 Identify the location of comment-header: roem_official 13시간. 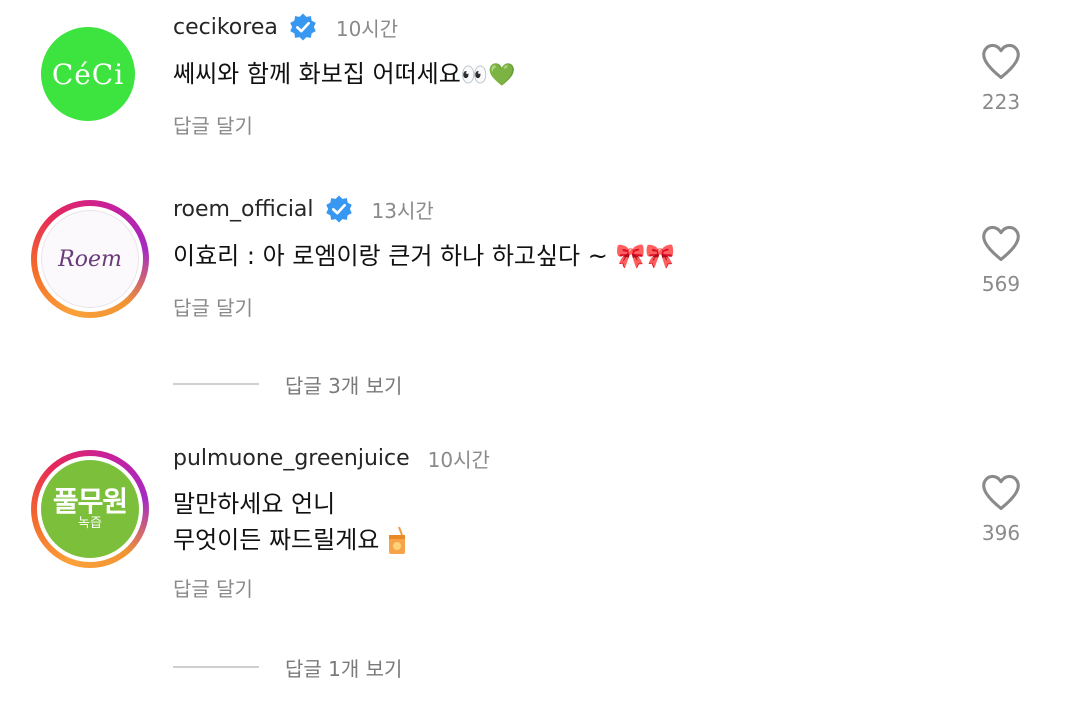
(303, 209).